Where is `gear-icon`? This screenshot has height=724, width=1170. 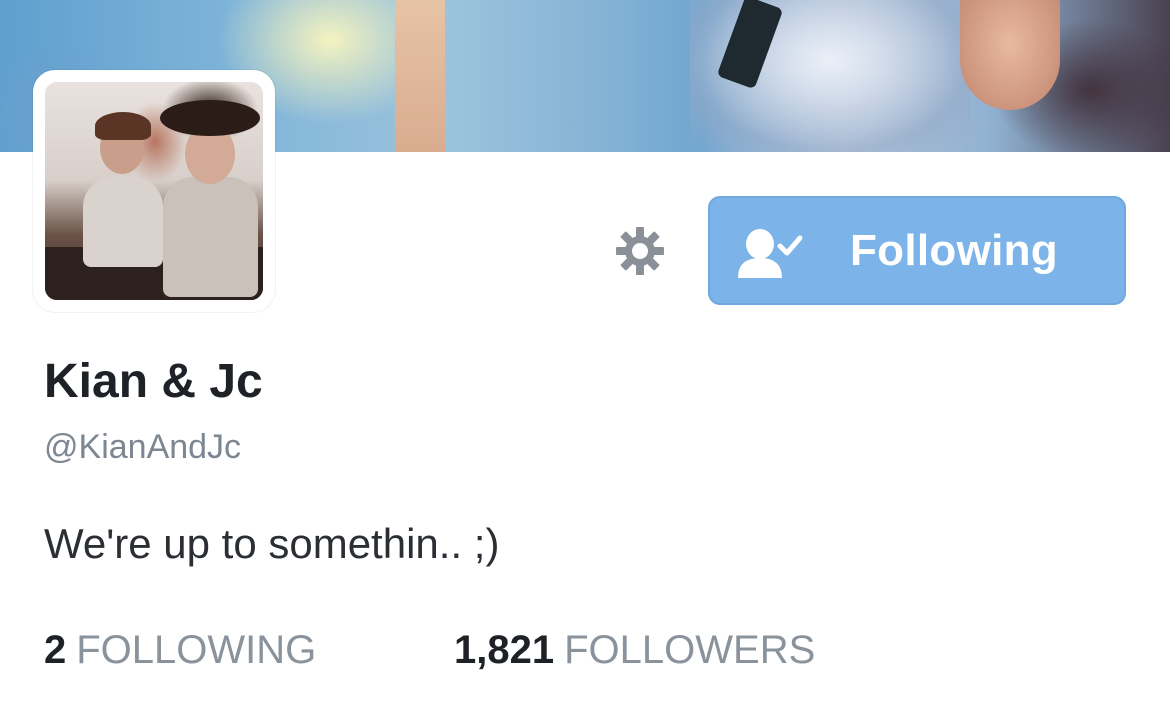 gear-icon is located at coordinates (640, 251).